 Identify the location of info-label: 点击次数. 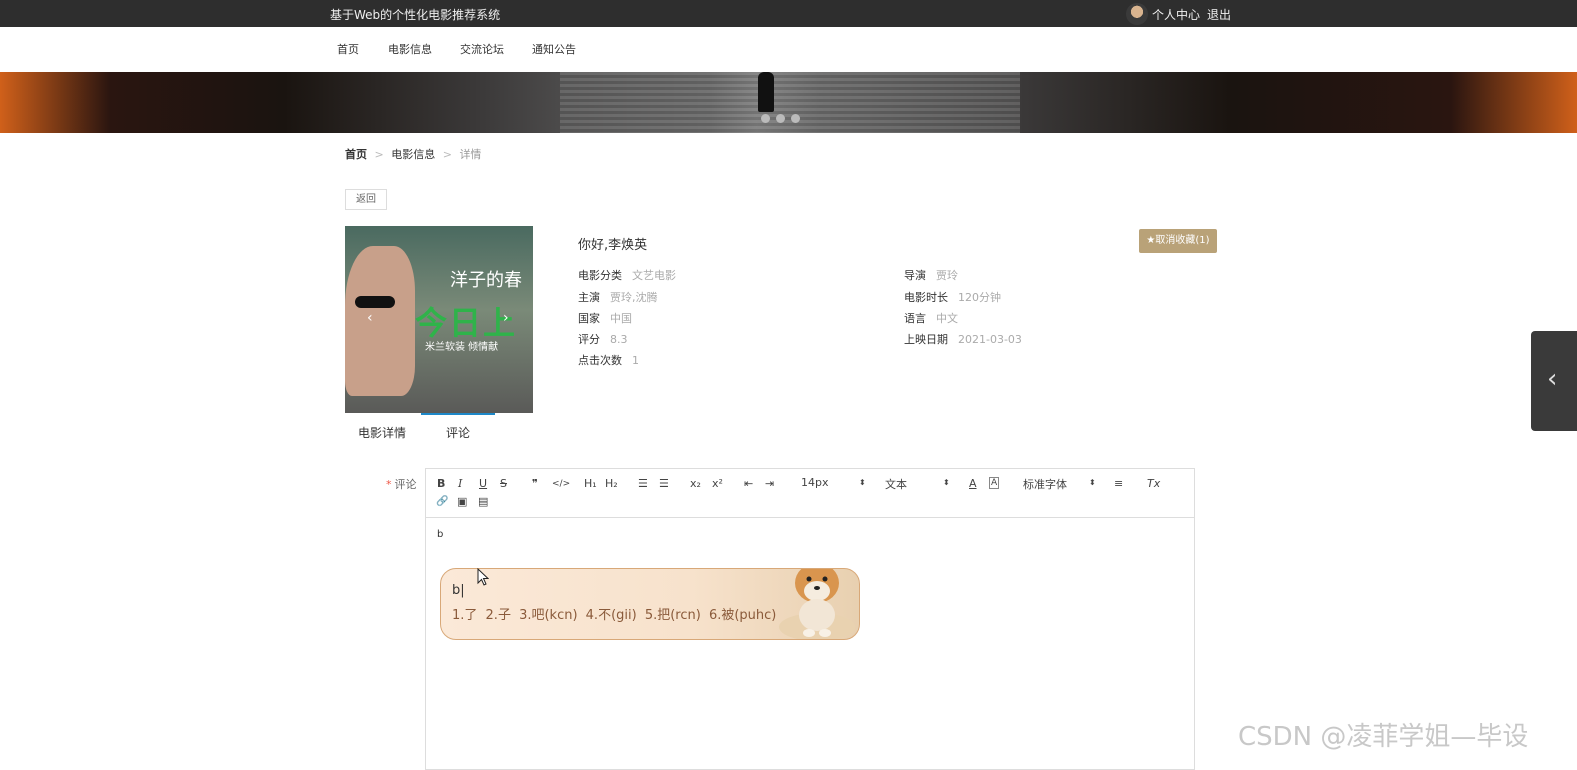
(600, 360).